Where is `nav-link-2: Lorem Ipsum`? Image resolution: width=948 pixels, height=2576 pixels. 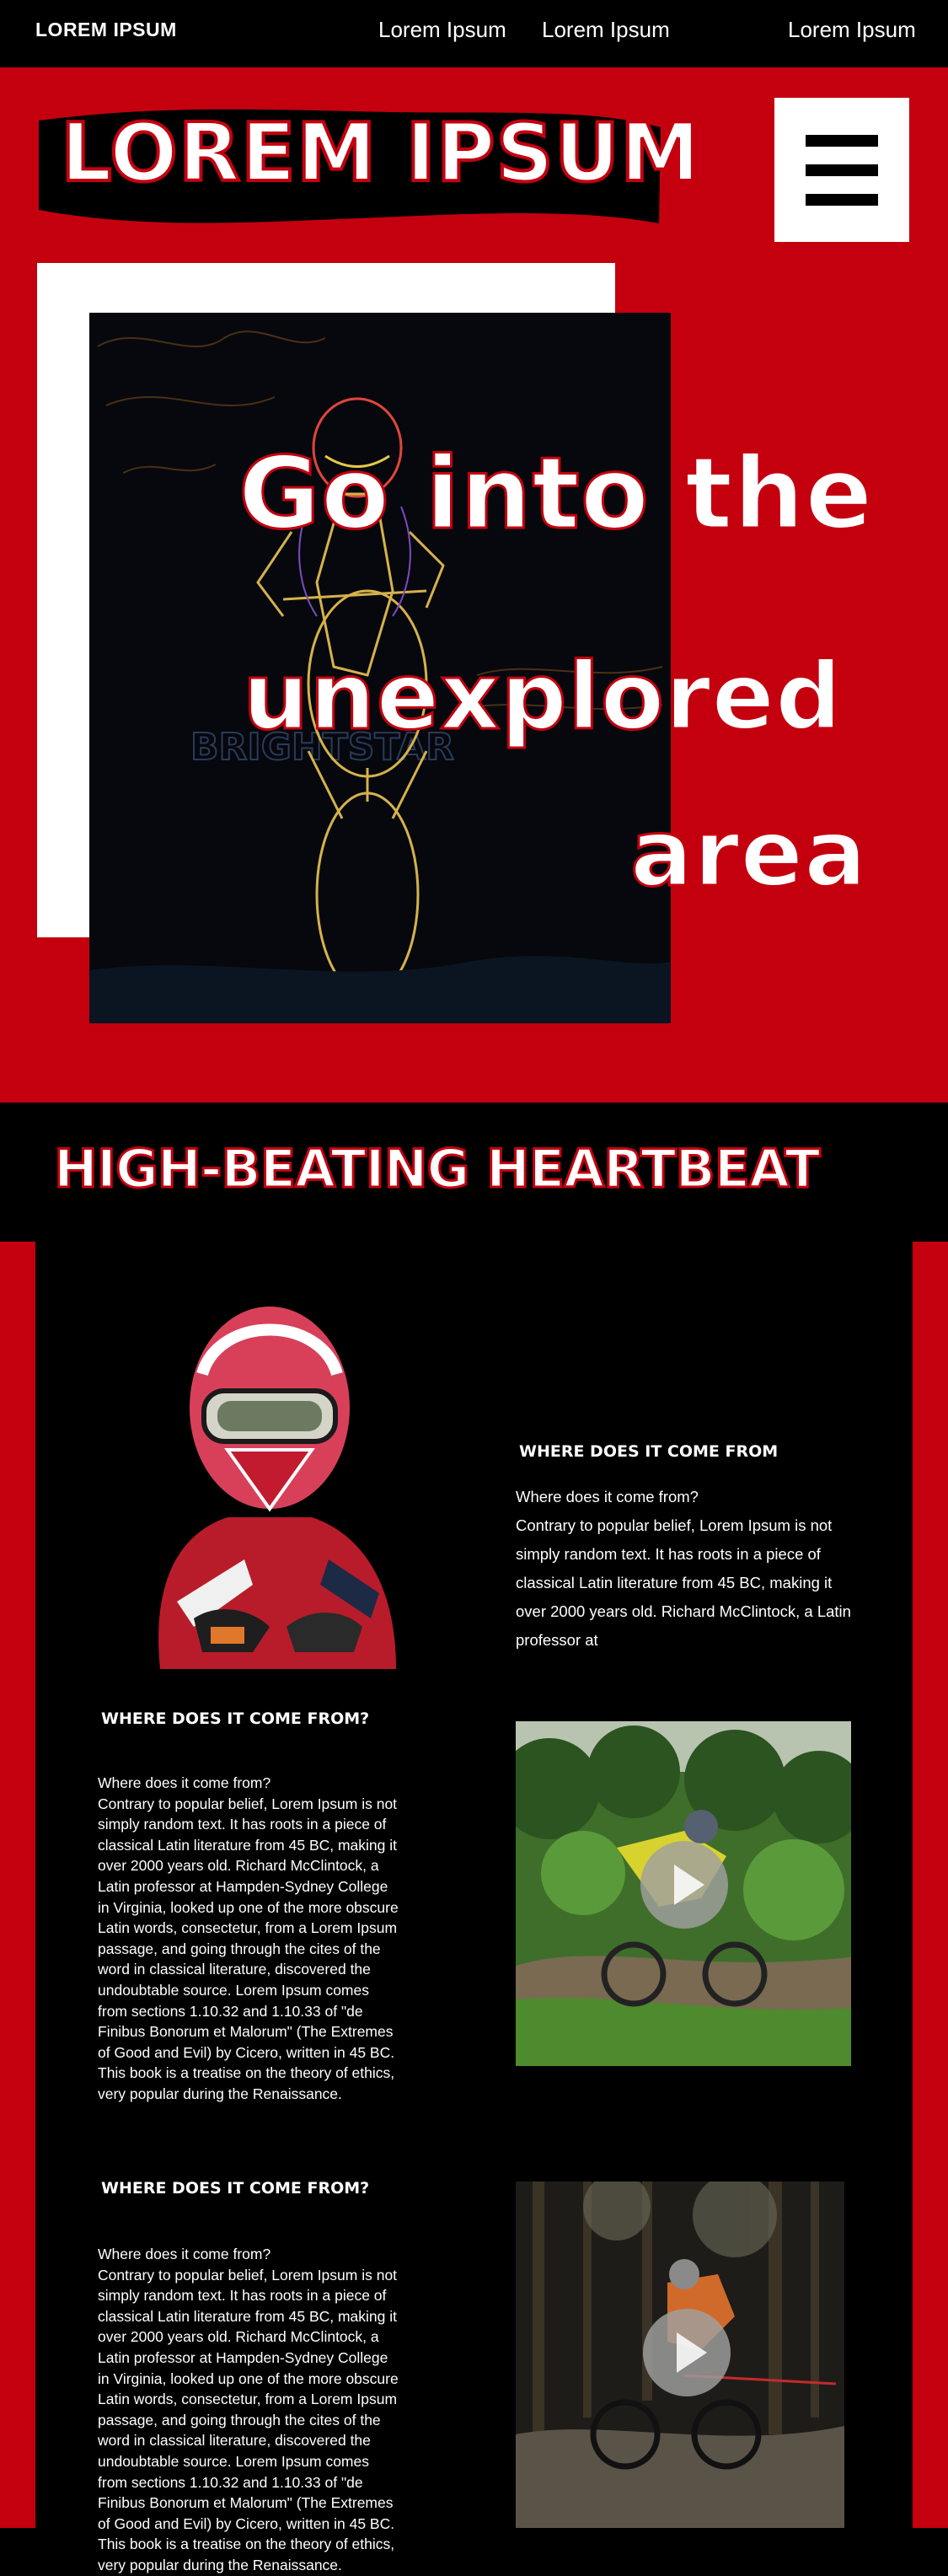 nav-link-2: Lorem Ipsum is located at coordinates (606, 30).